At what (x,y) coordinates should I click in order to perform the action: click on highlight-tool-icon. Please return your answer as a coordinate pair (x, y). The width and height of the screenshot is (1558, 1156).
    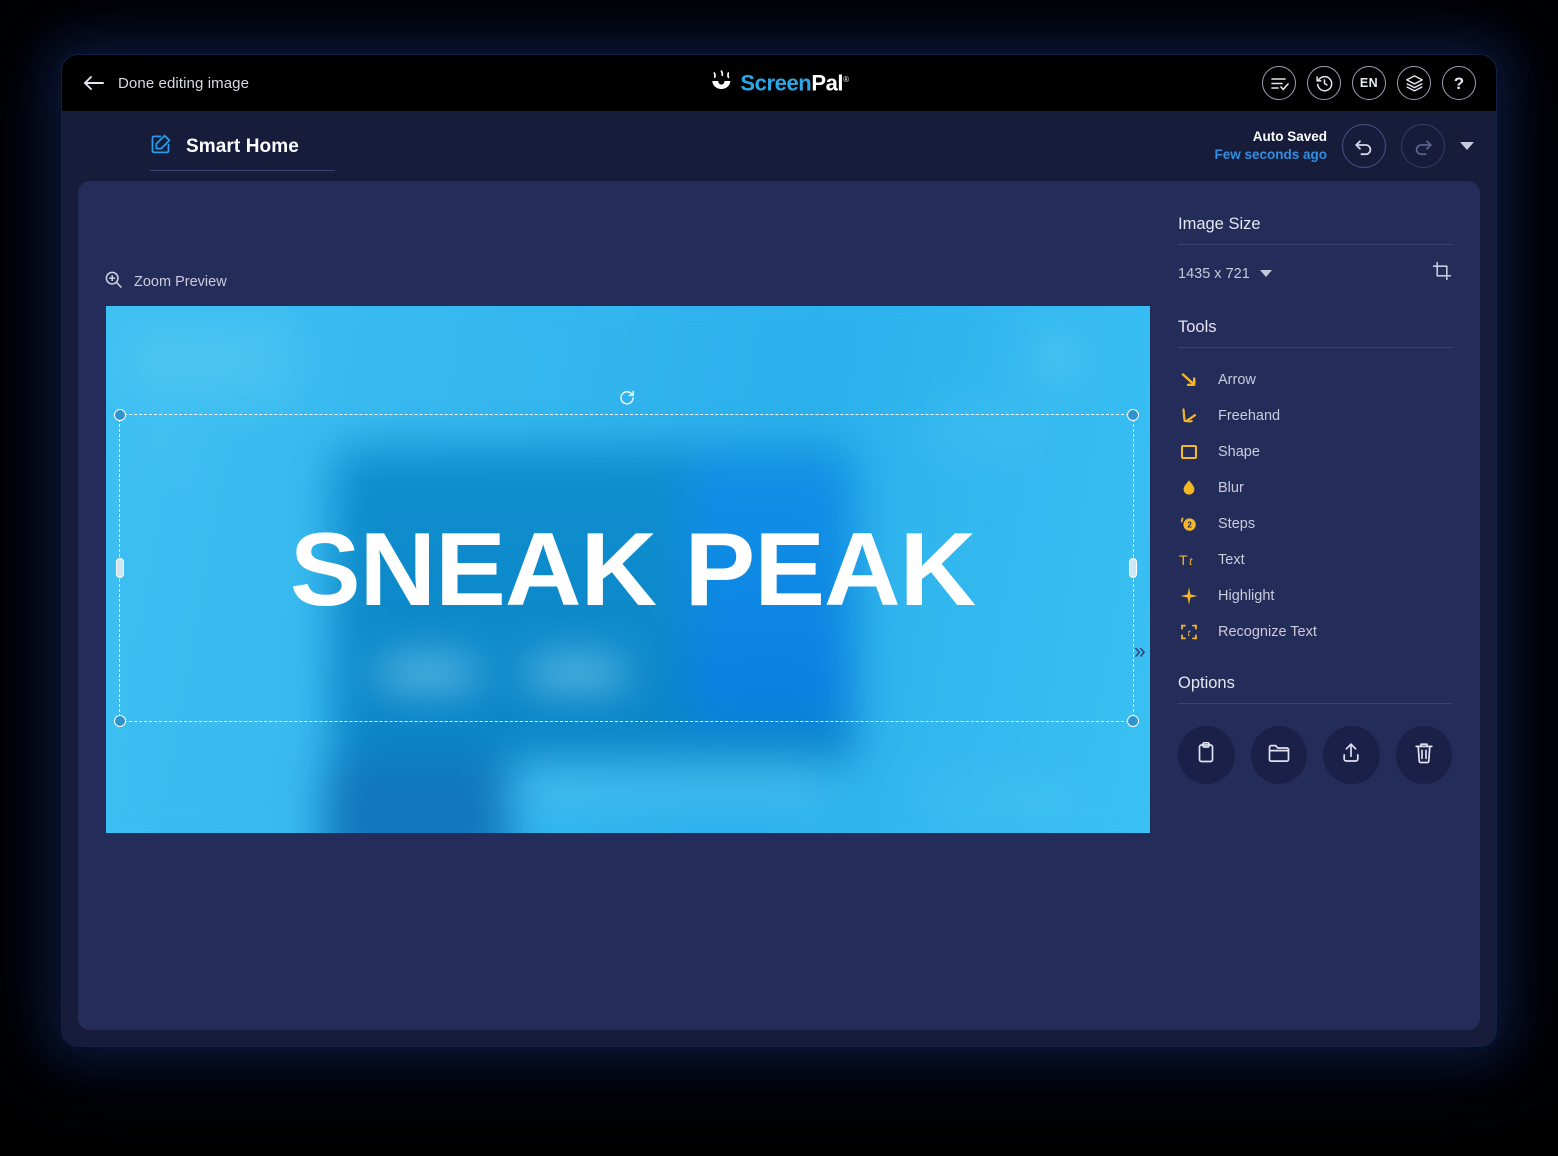
    Looking at the image, I should click on (1189, 596).